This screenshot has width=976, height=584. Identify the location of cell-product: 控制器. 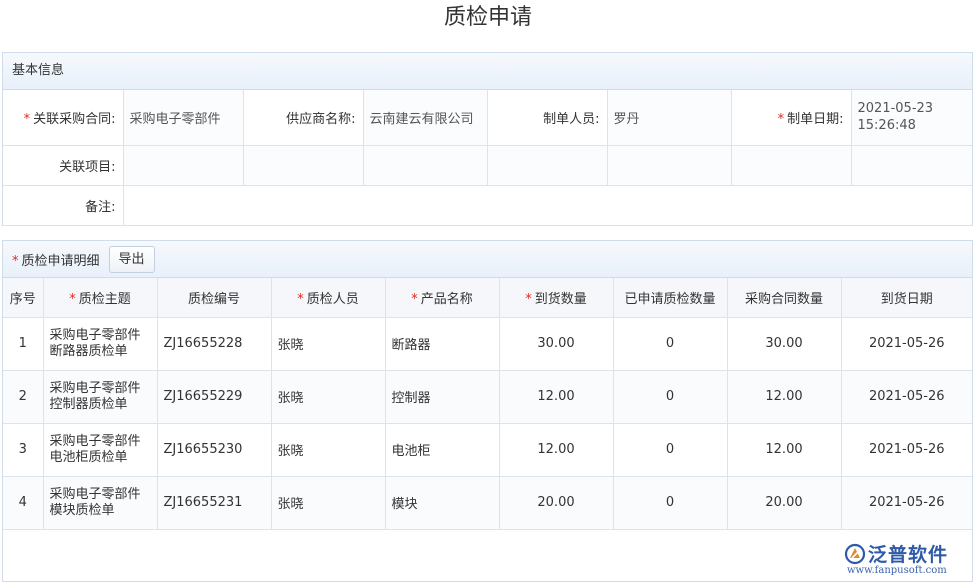
(442, 396).